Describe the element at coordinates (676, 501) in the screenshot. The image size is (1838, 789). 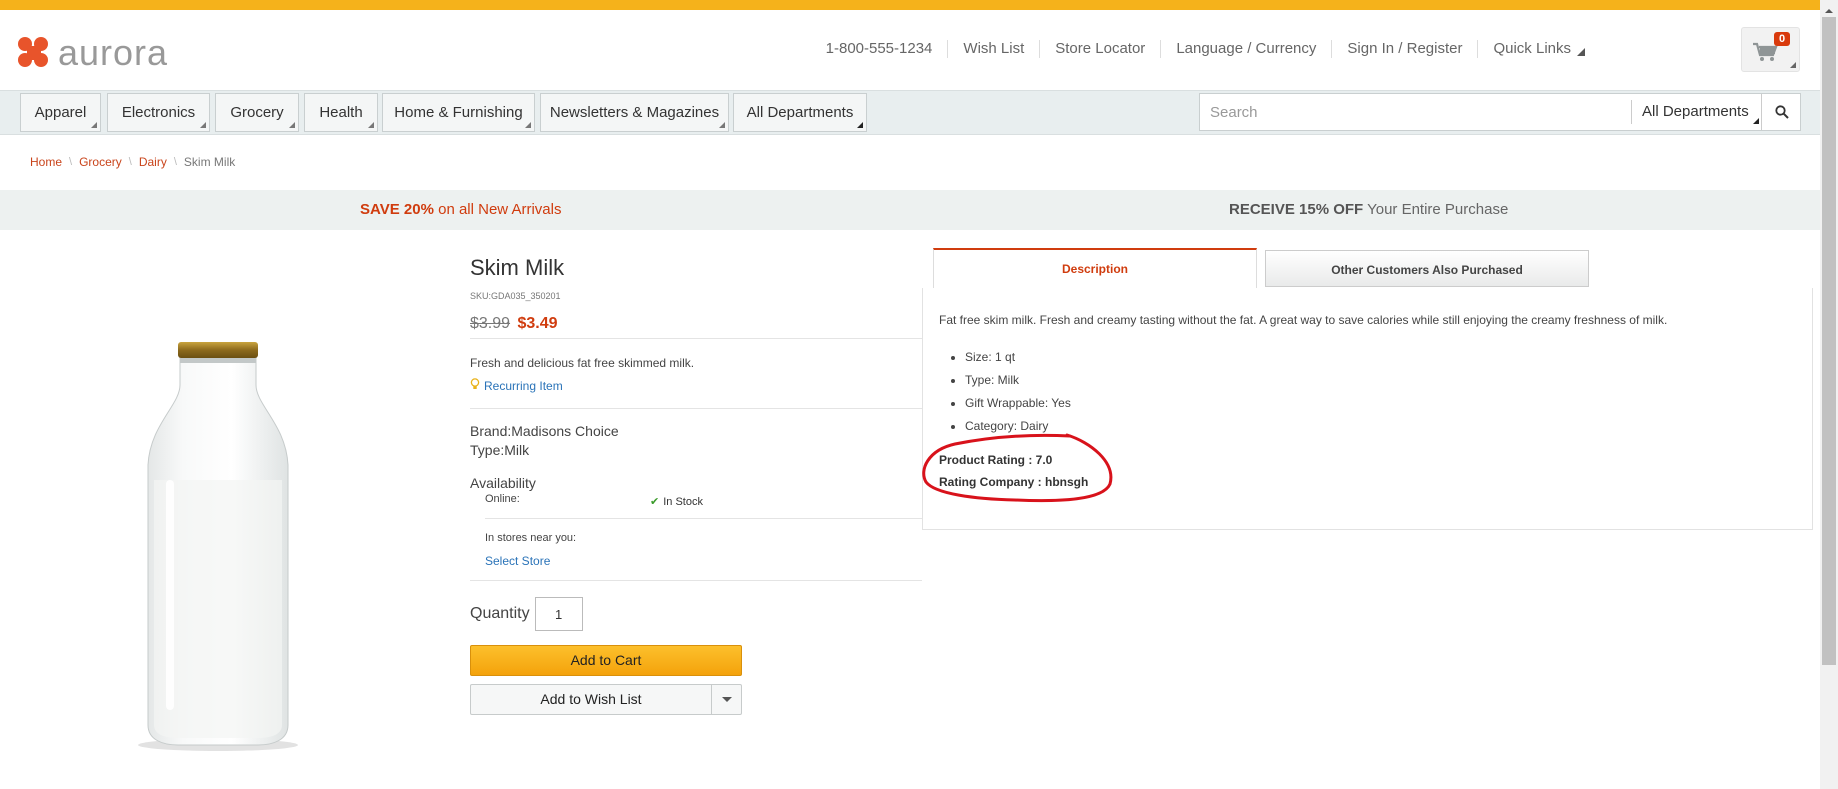
I see `in-stock-status: In Stock` at that location.